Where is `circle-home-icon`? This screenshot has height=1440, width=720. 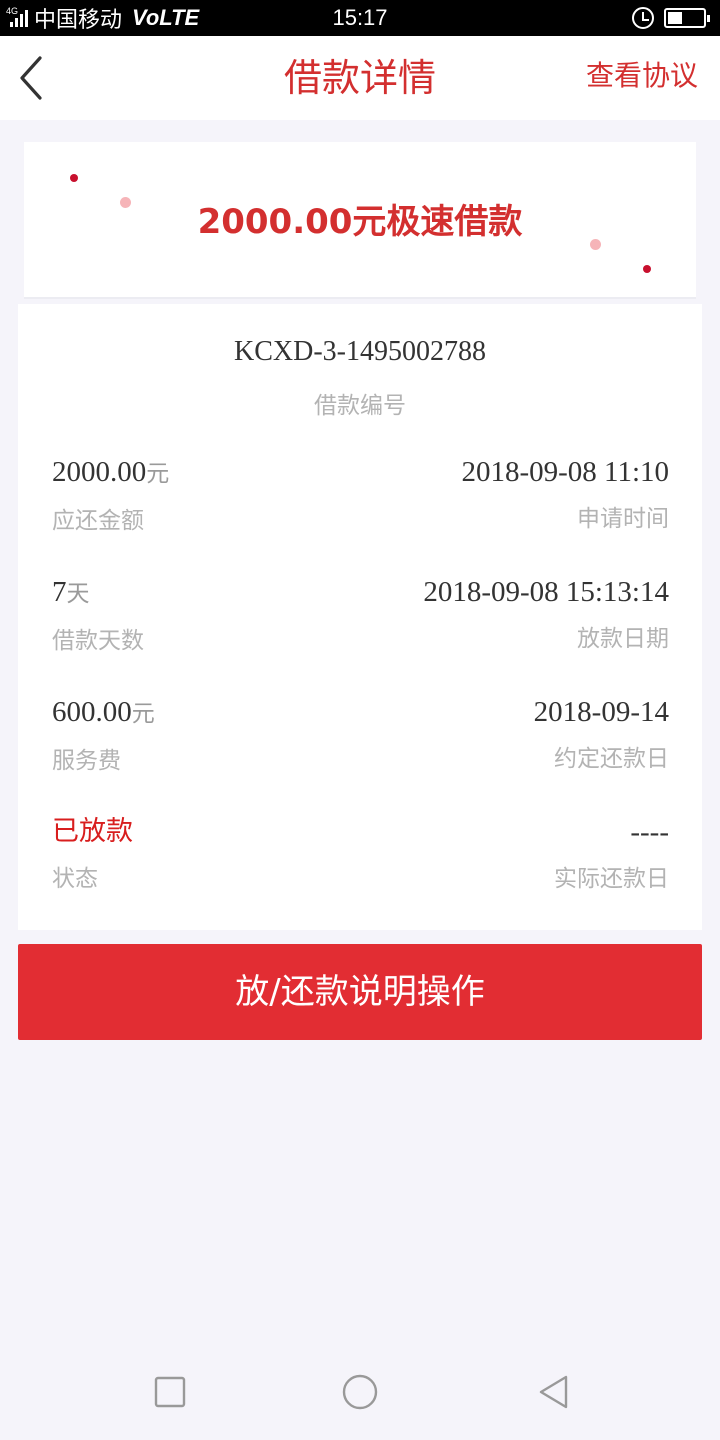
circle-home-icon is located at coordinates (360, 1392).